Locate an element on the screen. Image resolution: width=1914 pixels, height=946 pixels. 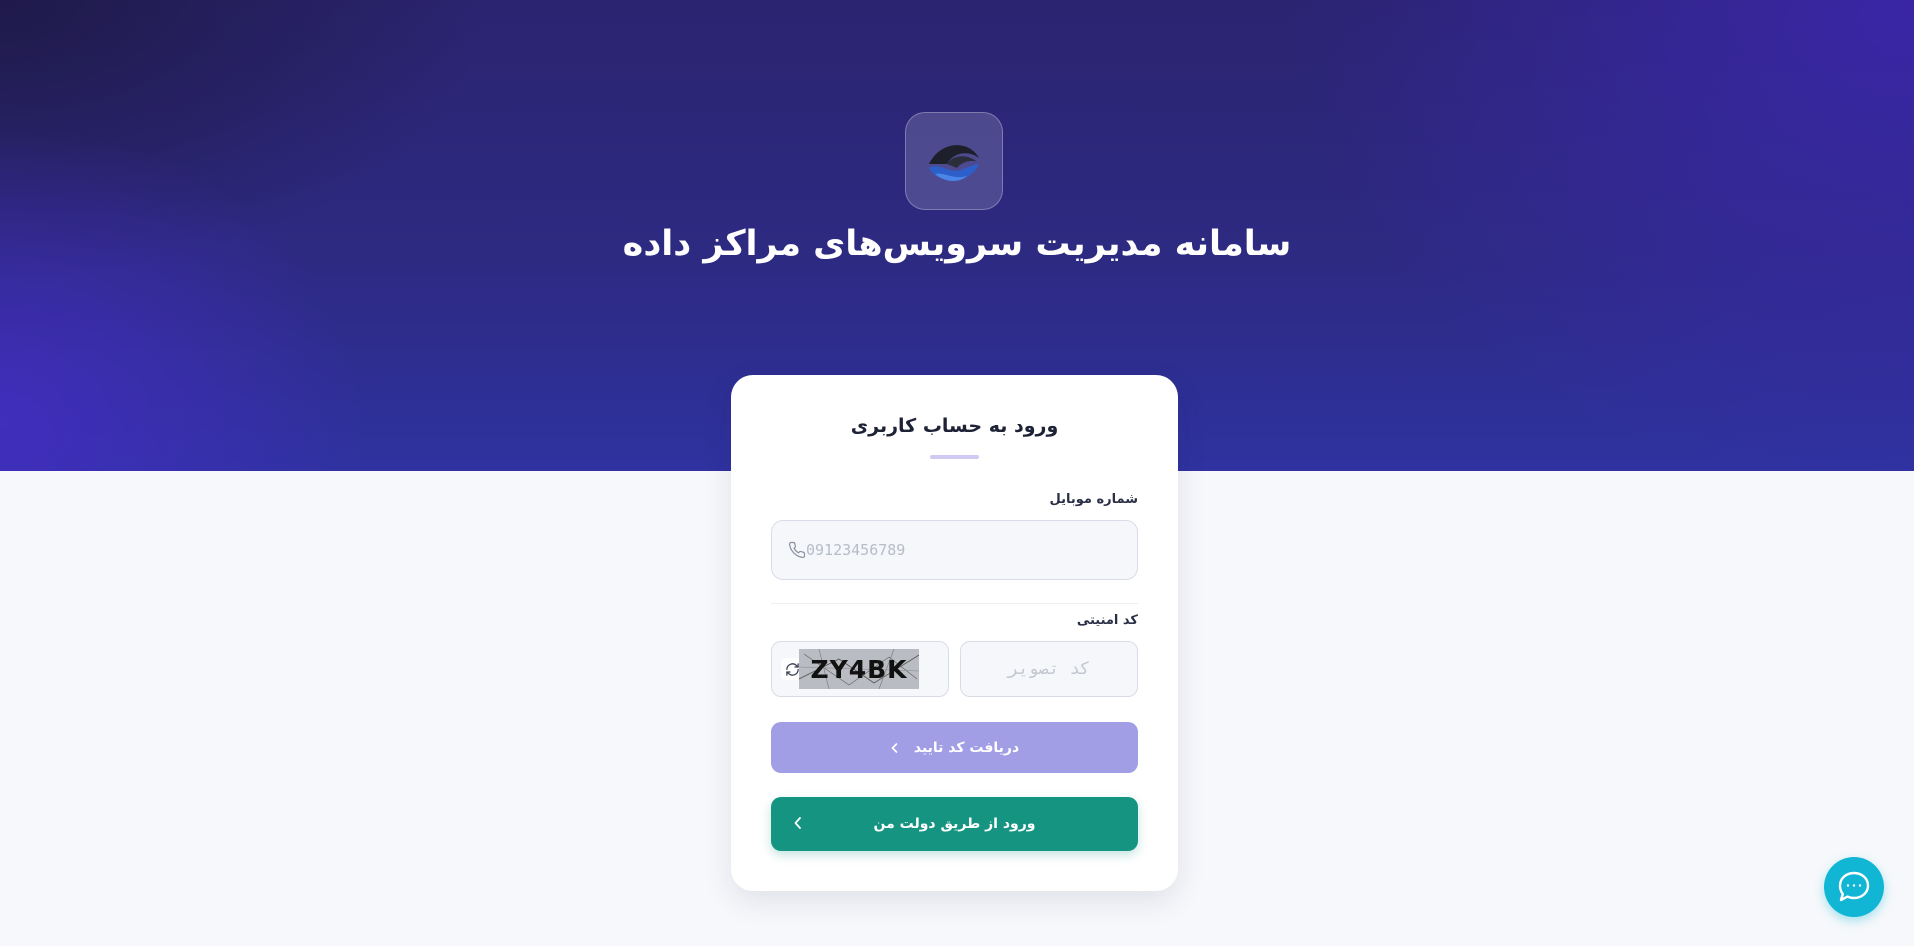
site-title: سامانه مدیریت سرویس‌های مراکز داده is located at coordinates (957, 244).